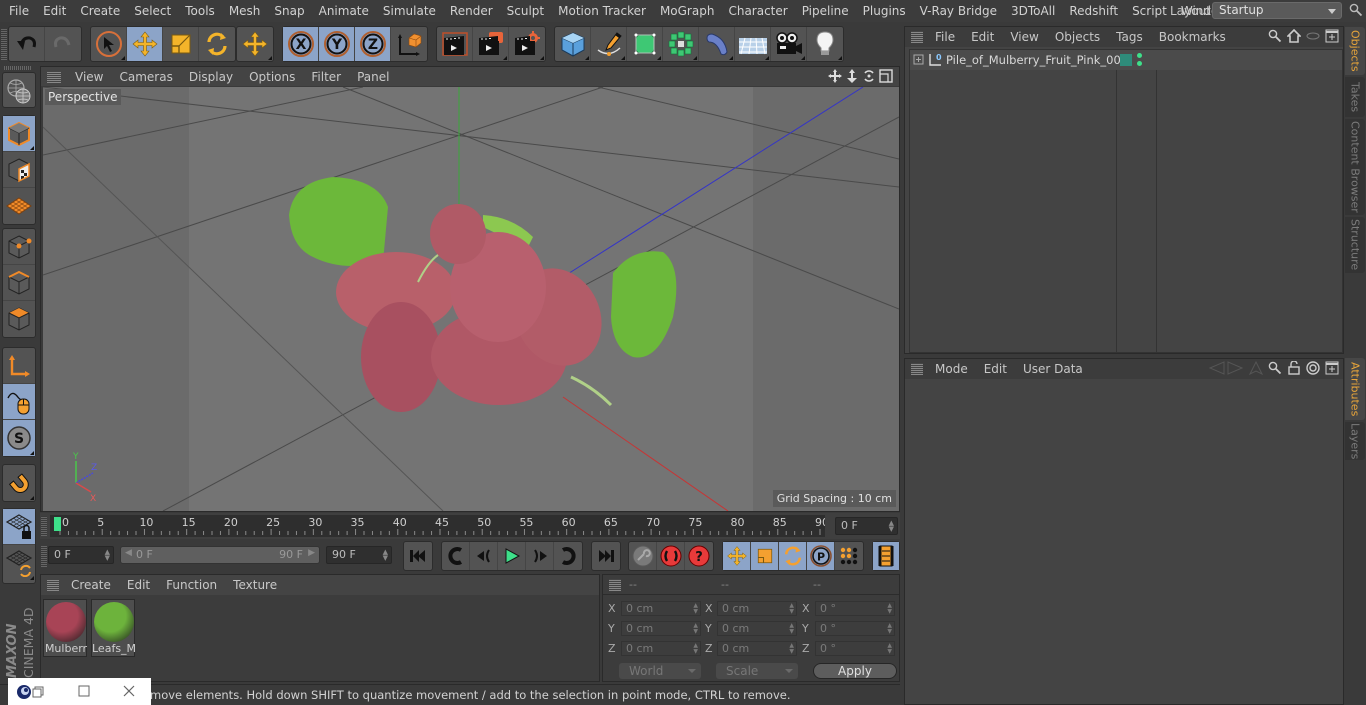  Describe the element at coordinates (661, 648) in the screenshot. I see `coord-pos-z-field: 0 cm ▲ ▼` at that location.